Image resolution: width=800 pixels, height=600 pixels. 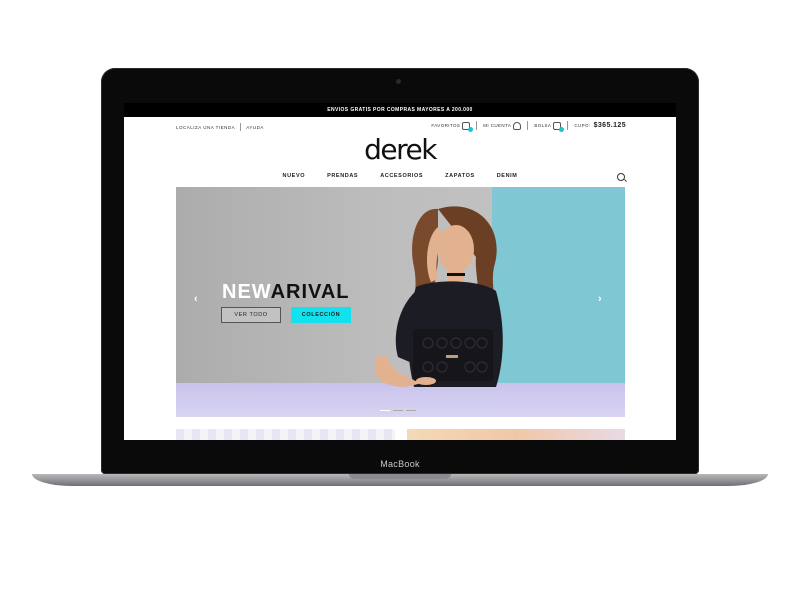 I want to click on device-brand-label: MacBook, so click(x=400, y=464).